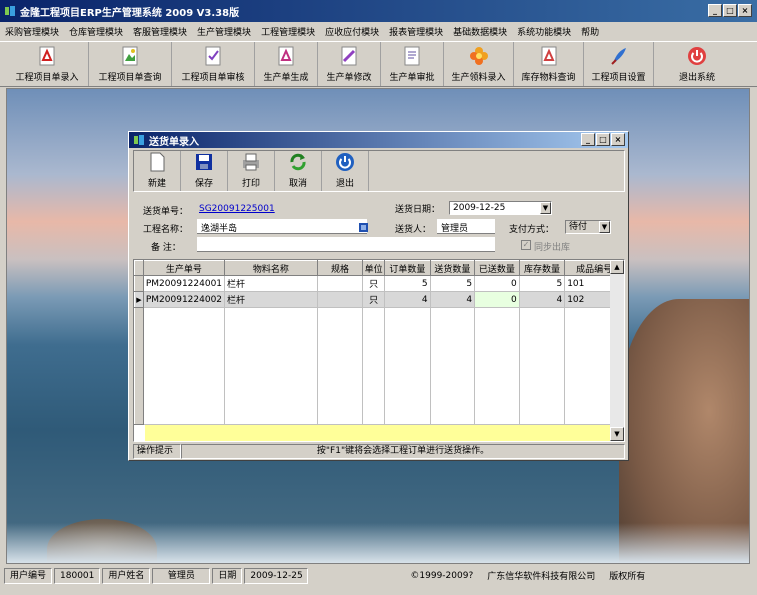  I want to click on tool-label: 新建, so click(156, 184).